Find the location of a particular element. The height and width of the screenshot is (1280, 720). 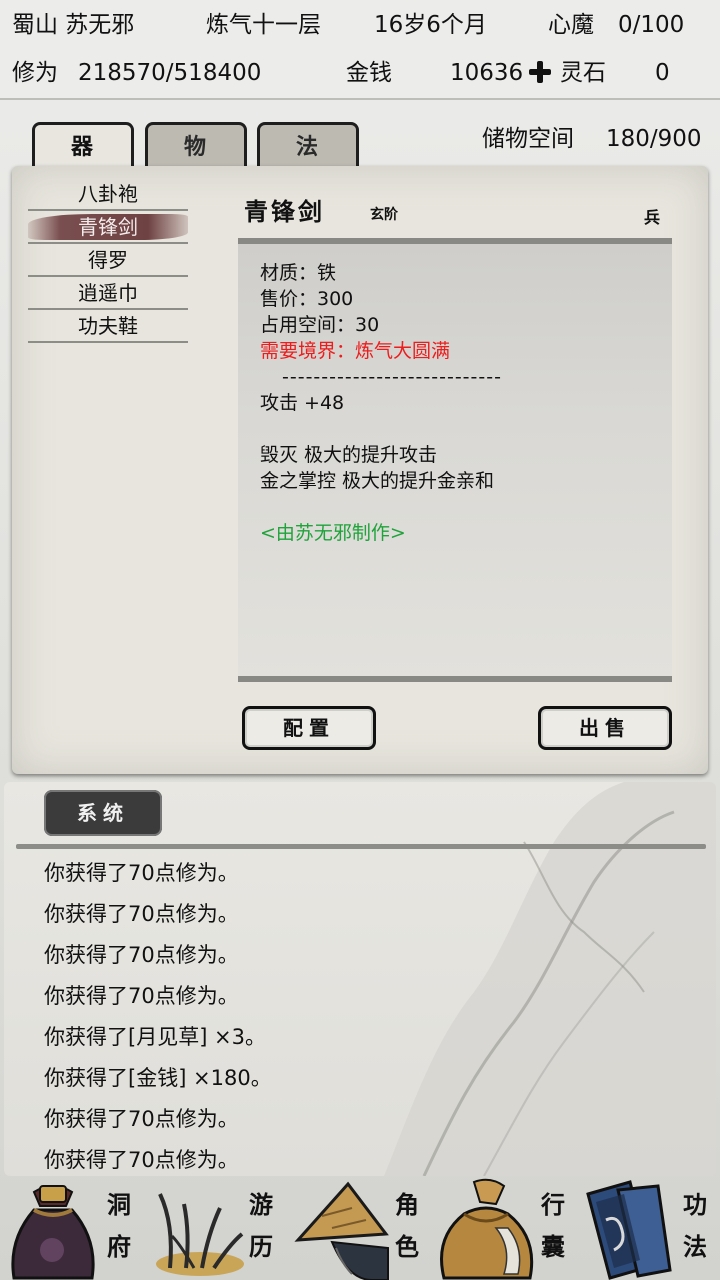

spirit-stone-value: 0 is located at coordinates (662, 73).